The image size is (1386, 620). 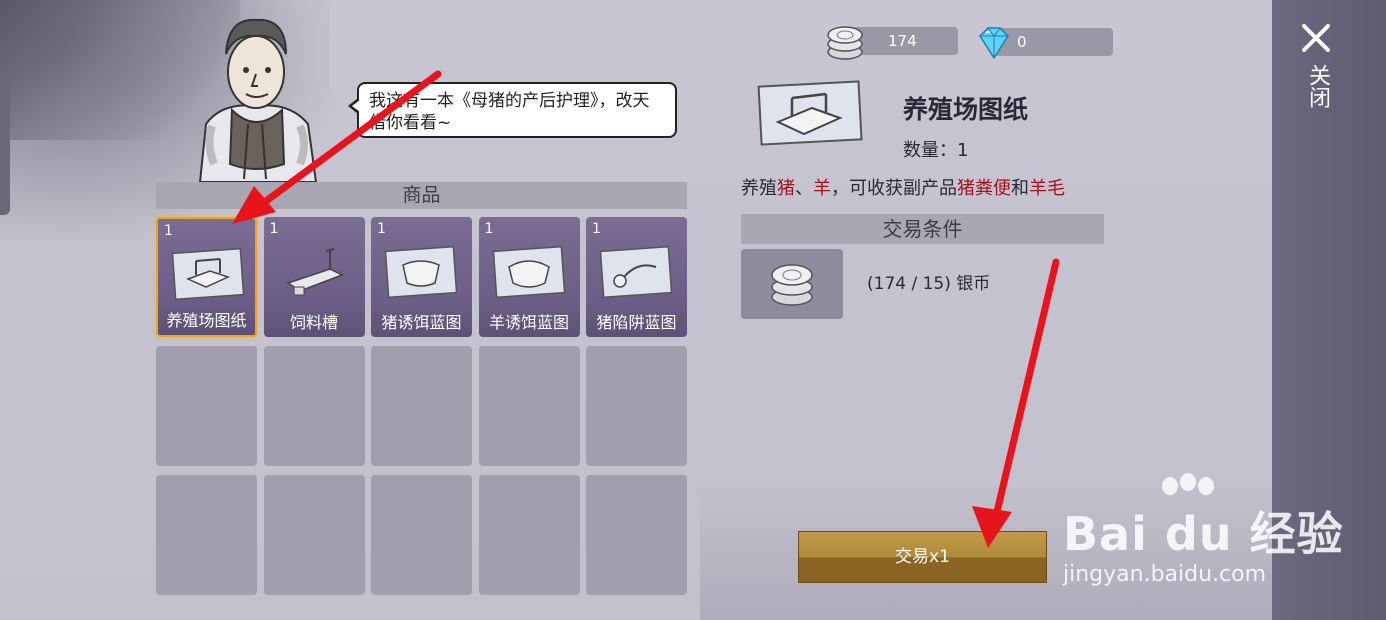 What do you see at coordinates (528, 322) in the screenshot?
I see `item-name: 羊诱饵蓝图` at bounding box center [528, 322].